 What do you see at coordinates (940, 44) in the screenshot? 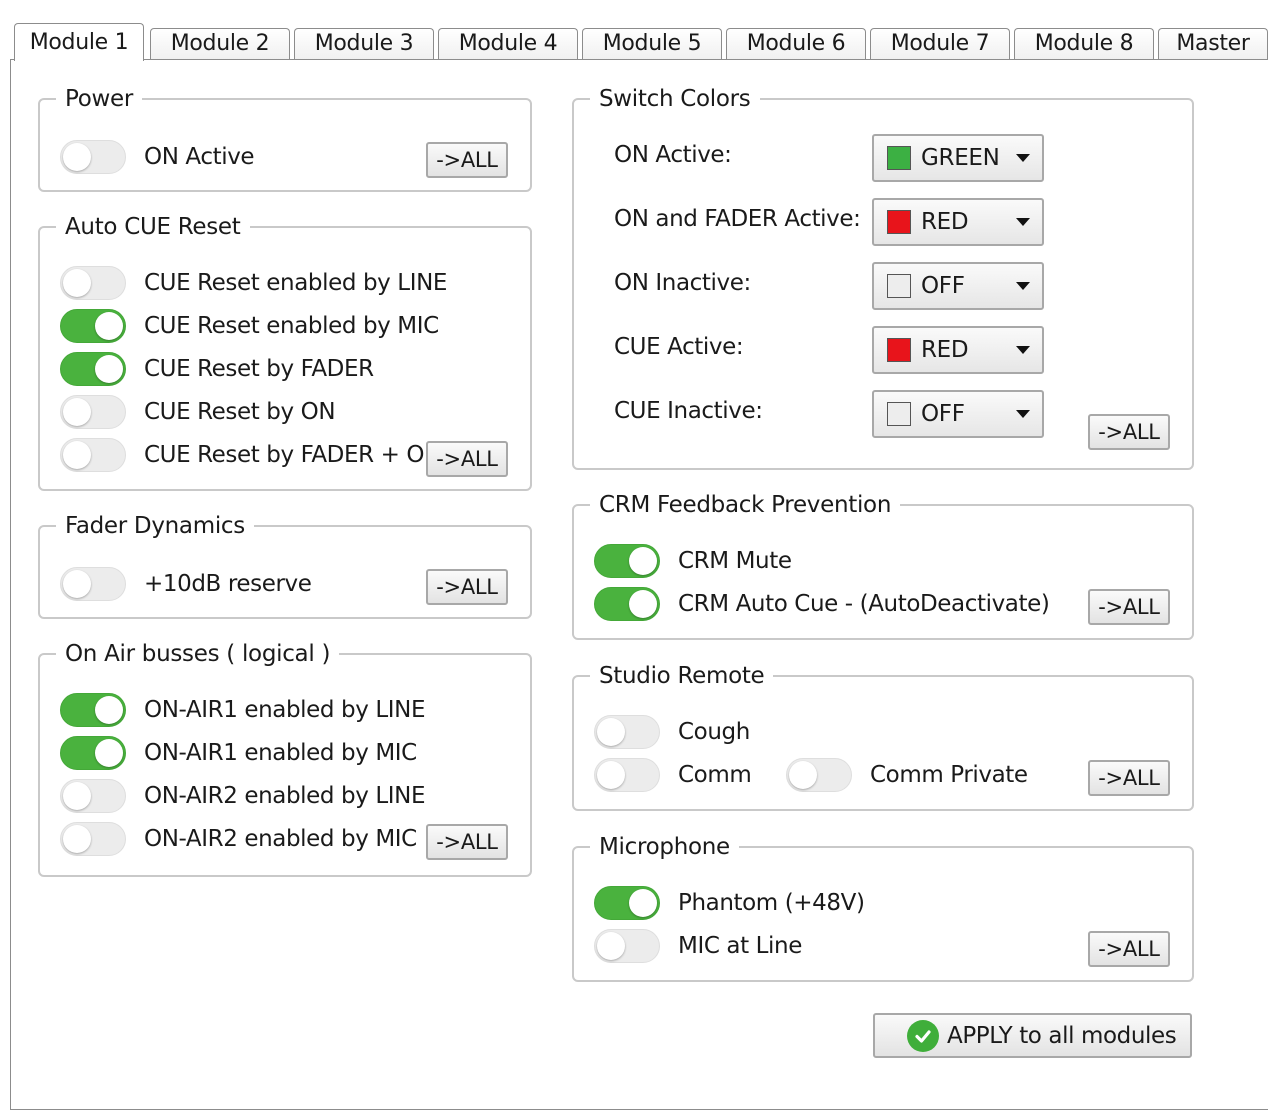
I see `tab-module-7: Module 7` at bounding box center [940, 44].